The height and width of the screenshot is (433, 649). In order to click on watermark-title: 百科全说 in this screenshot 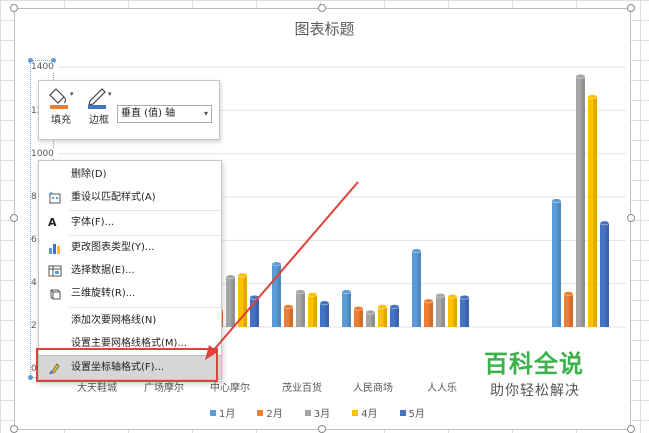, I will do `click(534, 364)`.